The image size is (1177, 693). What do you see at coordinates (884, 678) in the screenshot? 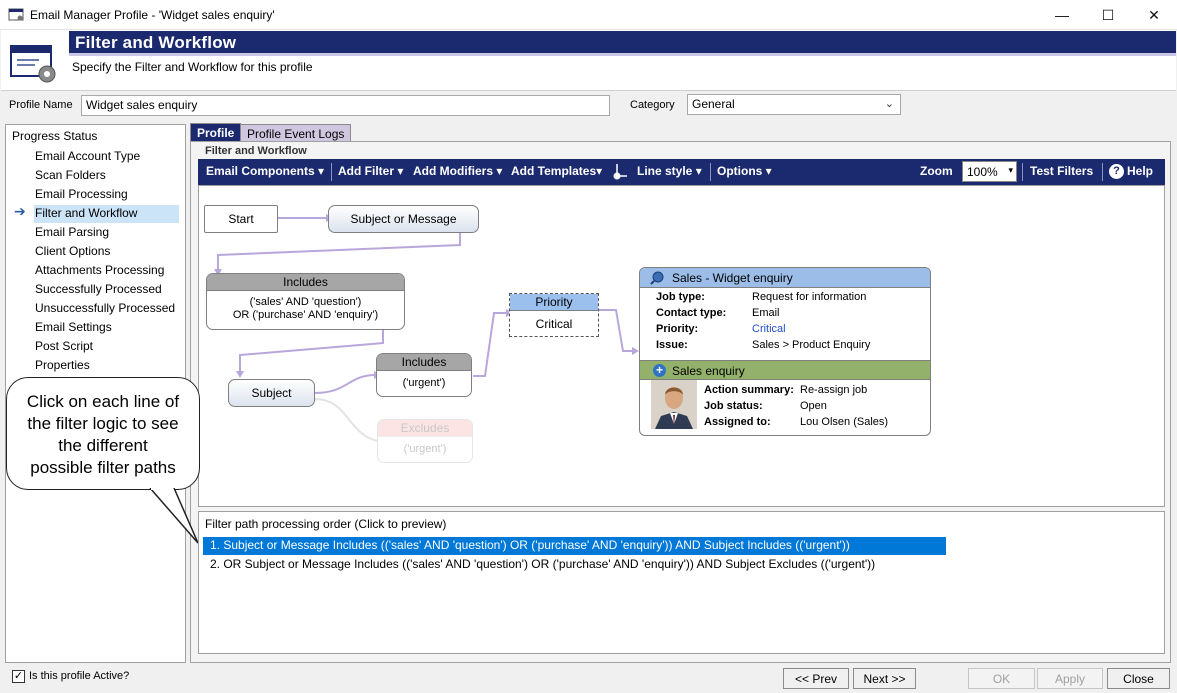
I see `next-button: Next >>` at bounding box center [884, 678].